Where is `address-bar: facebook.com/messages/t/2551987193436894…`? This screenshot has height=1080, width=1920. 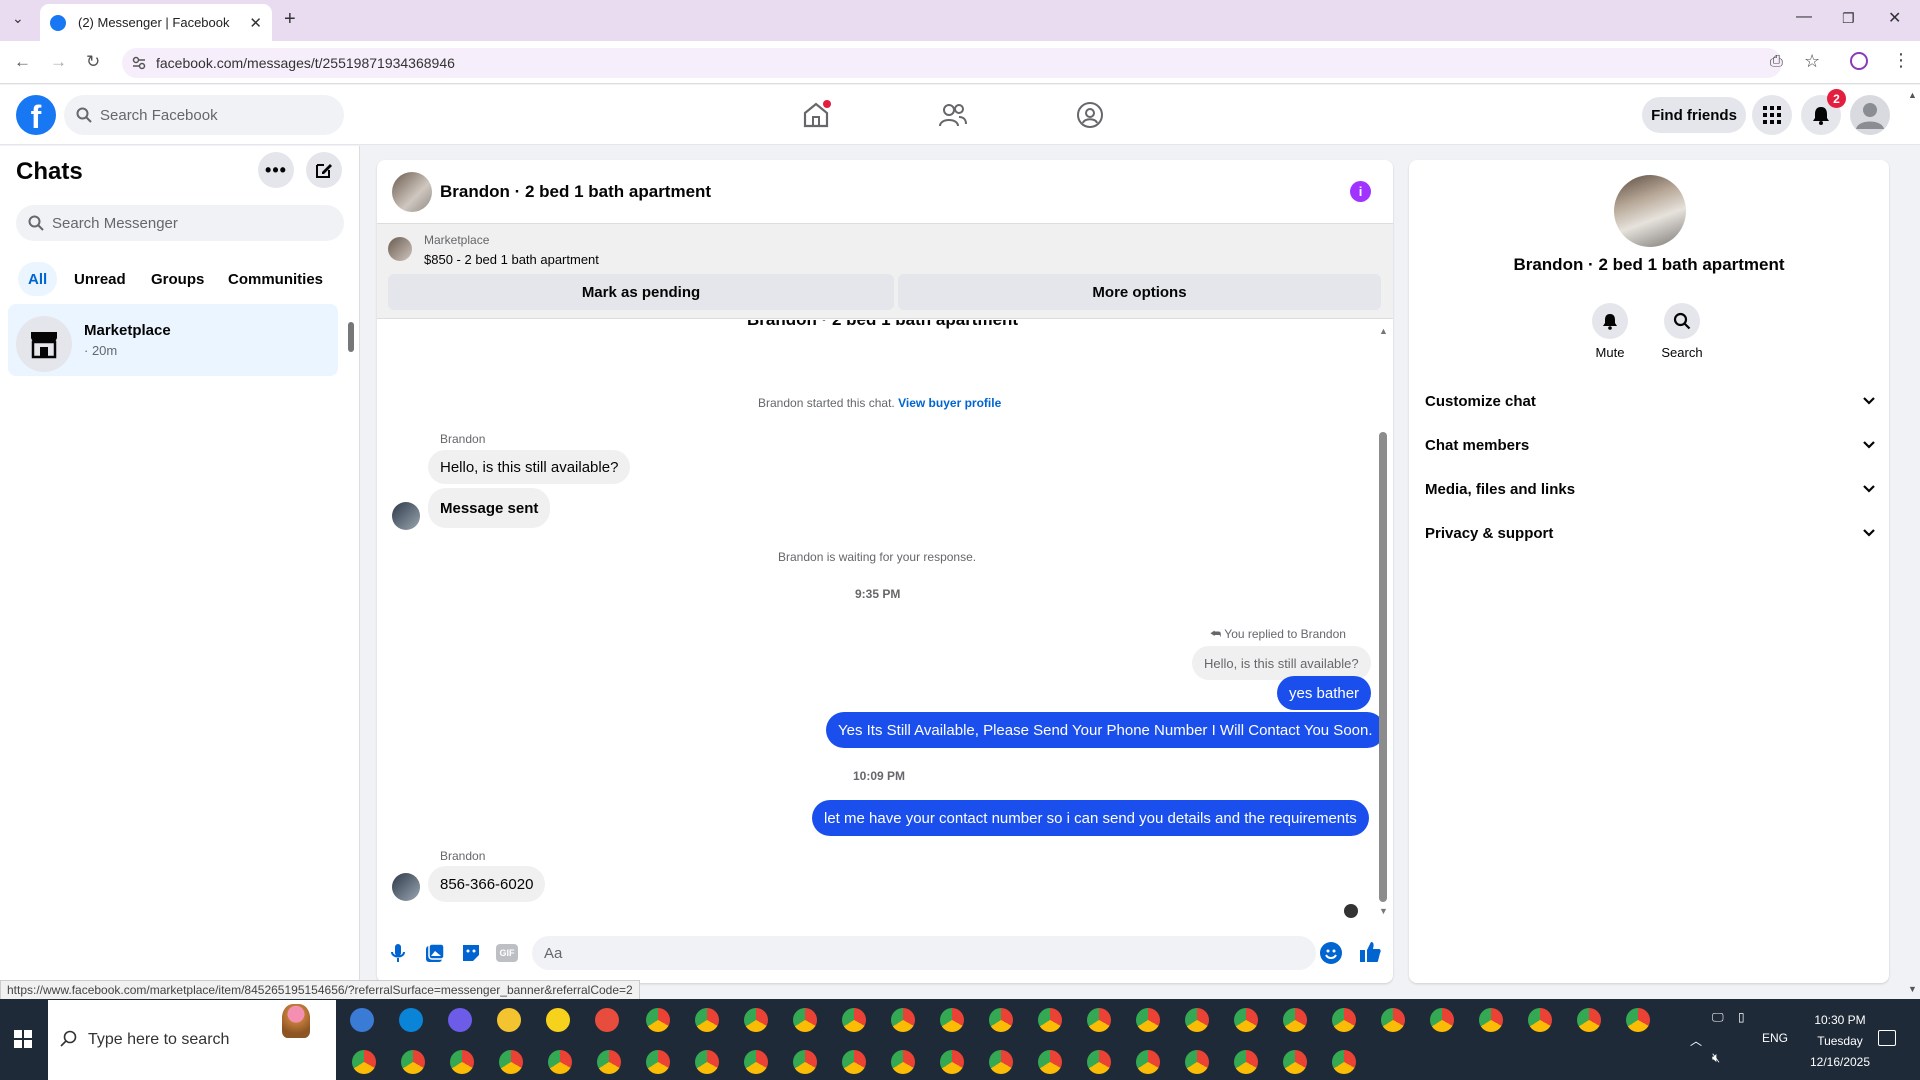
address-bar: facebook.com/messages/t/2551987193436894… is located at coordinates (952, 63).